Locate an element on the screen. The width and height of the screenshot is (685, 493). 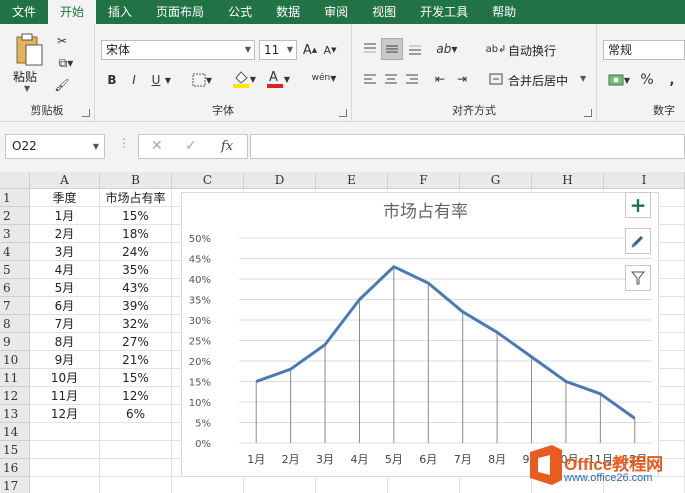
tab-9: 帮助 is located at coordinates (504, 12).